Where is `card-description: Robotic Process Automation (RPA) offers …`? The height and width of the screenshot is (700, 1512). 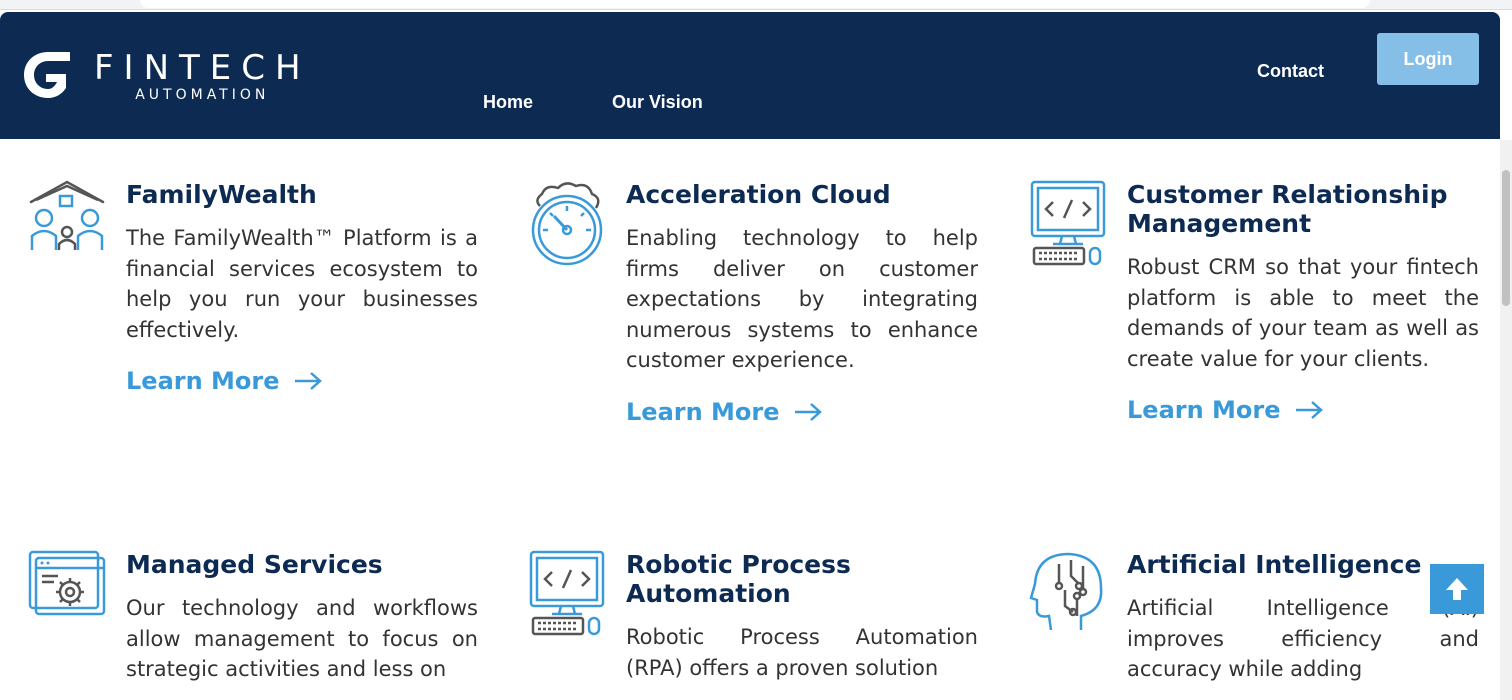 card-description: Robotic Process Automation (RPA) offers … is located at coordinates (802, 652).